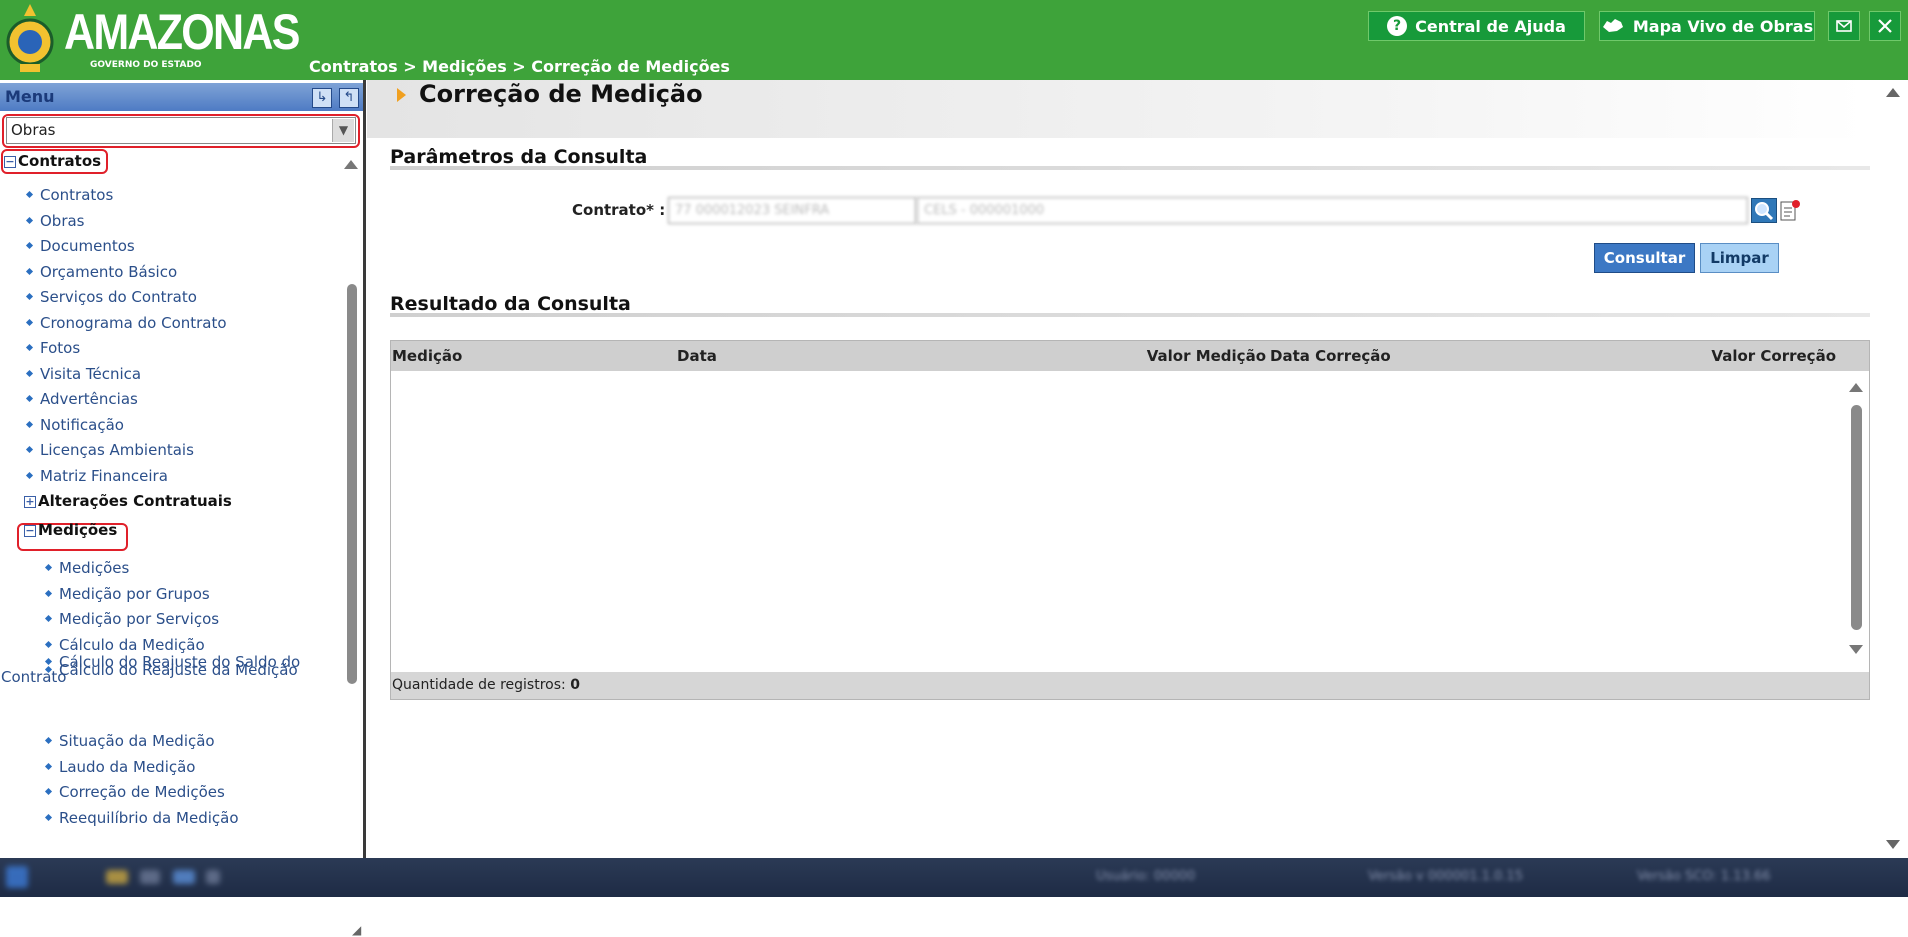 The width and height of the screenshot is (1908, 937). Describe the element at coordinates (117, 450) in the screenshot. I see `sidebar-item-label: Licenças Ambientais` at that location.